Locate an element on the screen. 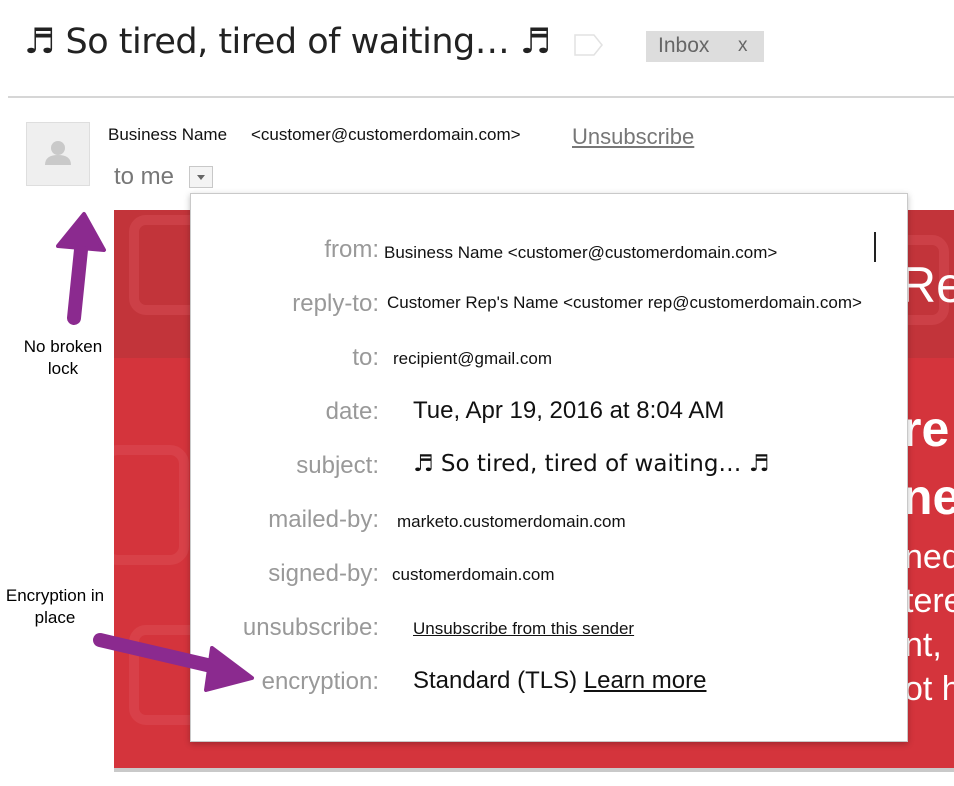 Image resolution: width=954 pixels, height=786 pixels. annotation-arrows is located at coordinates (155, 452).